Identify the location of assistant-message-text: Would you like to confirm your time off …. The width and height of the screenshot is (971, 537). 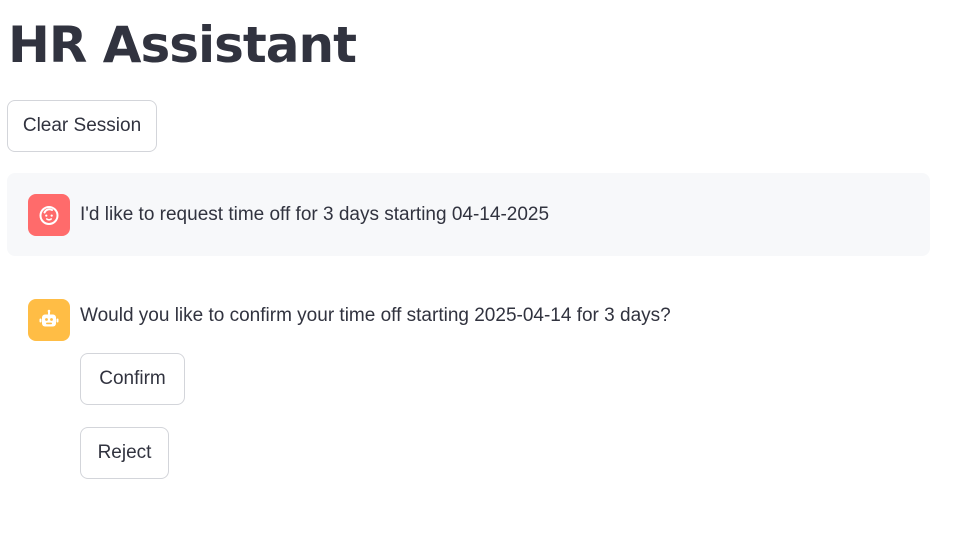
(375, 315).